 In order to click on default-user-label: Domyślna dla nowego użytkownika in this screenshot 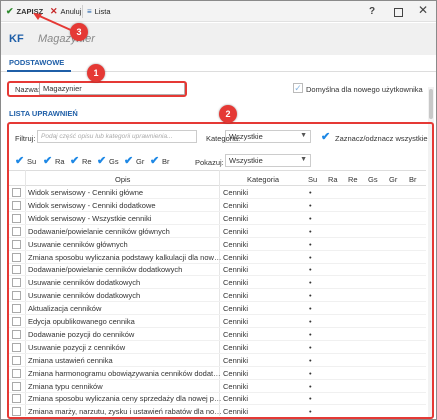, I will do `click(364, 89)`.